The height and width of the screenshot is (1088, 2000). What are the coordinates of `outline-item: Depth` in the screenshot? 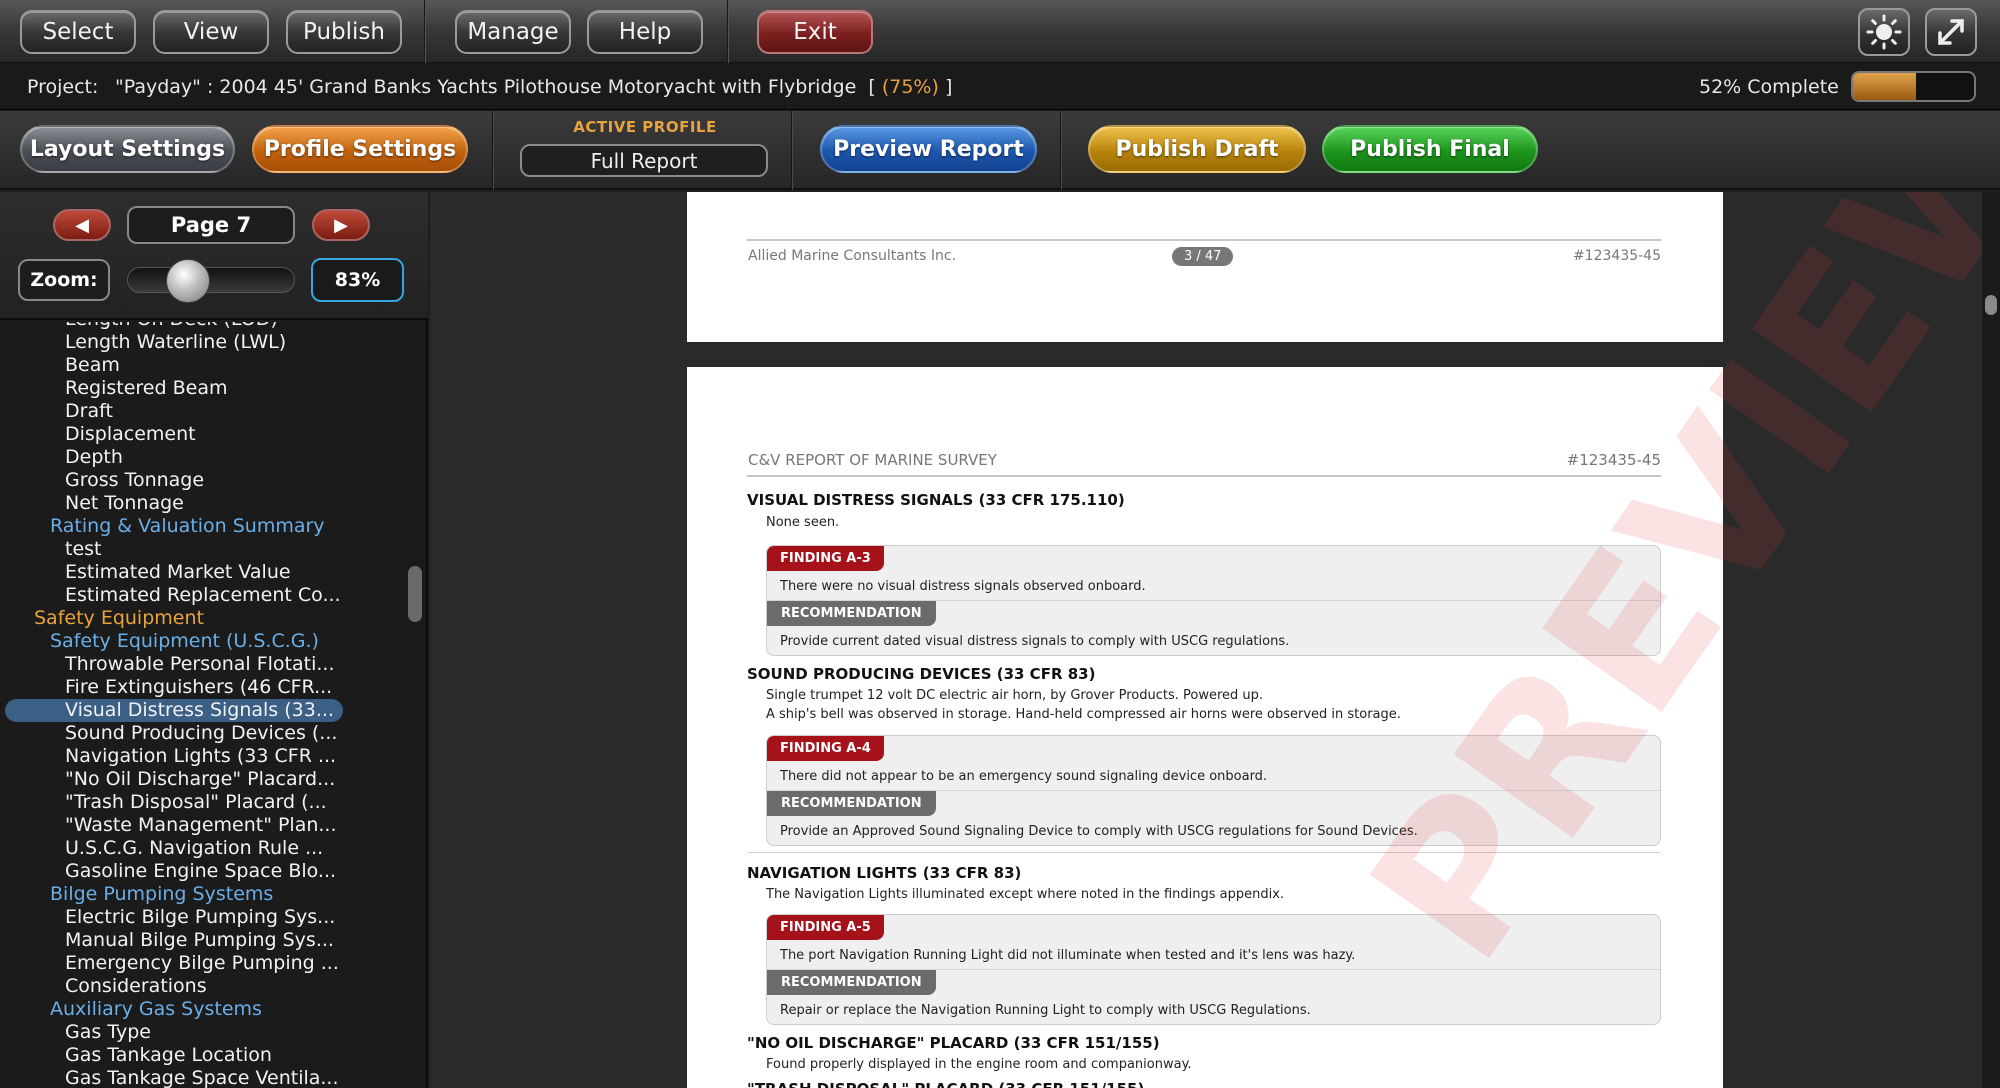 It's located at (94, 457).